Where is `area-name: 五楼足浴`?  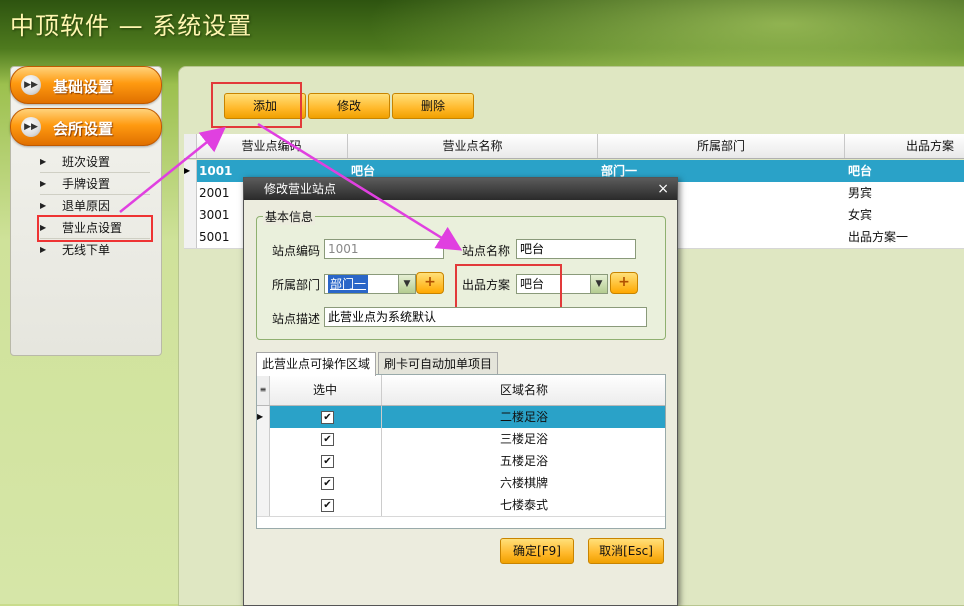 area-name: 五楼足浴 is located at coordinates (523, 461).